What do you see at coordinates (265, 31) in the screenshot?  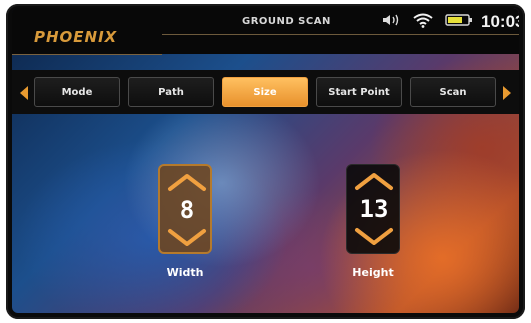 I see `top-bar: PHOENIX GROUND SCAN 10:03` at bounding box center [265, 31].